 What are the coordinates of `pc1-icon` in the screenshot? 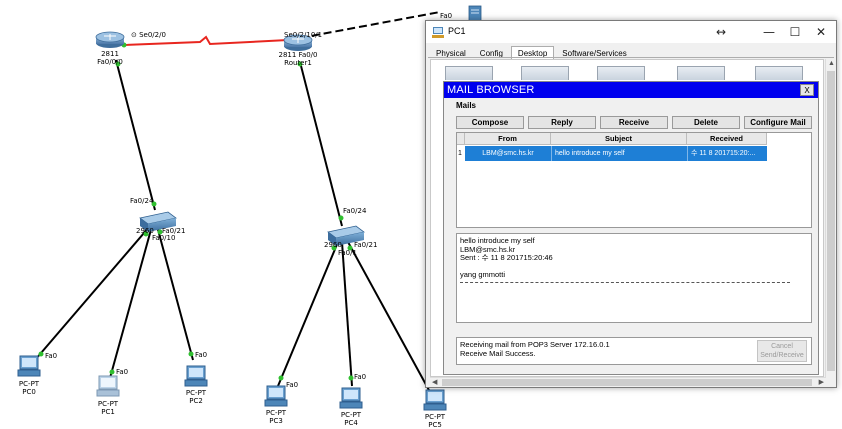 It's located at (108, 386).